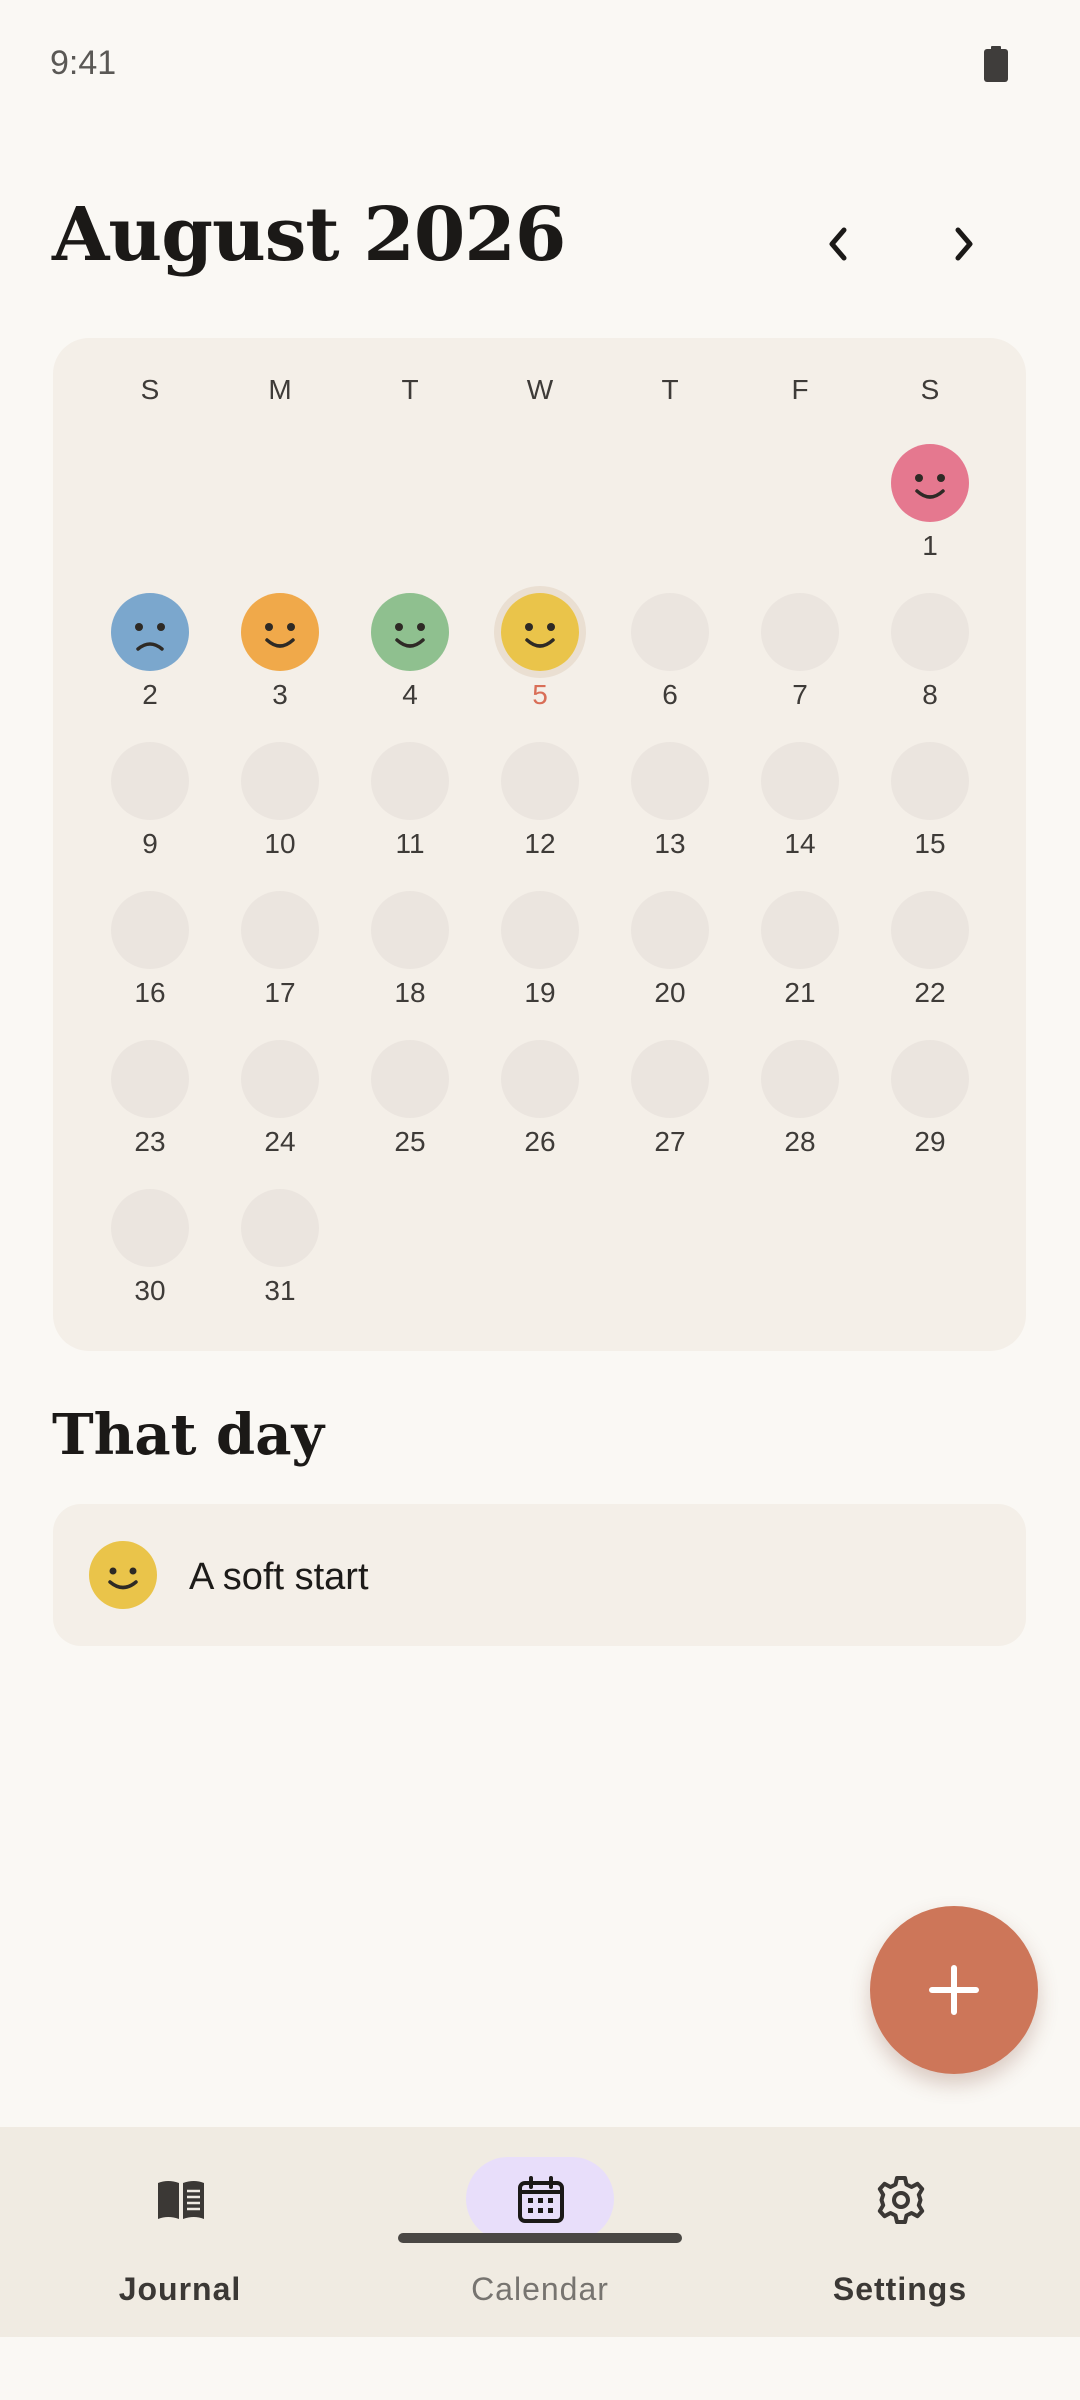 Image resolution: width=1080 pixels, height=2400 pixels. Describe the element at coordinates (280, 992) in the screenshot. I see `day-number: 17` at that location.